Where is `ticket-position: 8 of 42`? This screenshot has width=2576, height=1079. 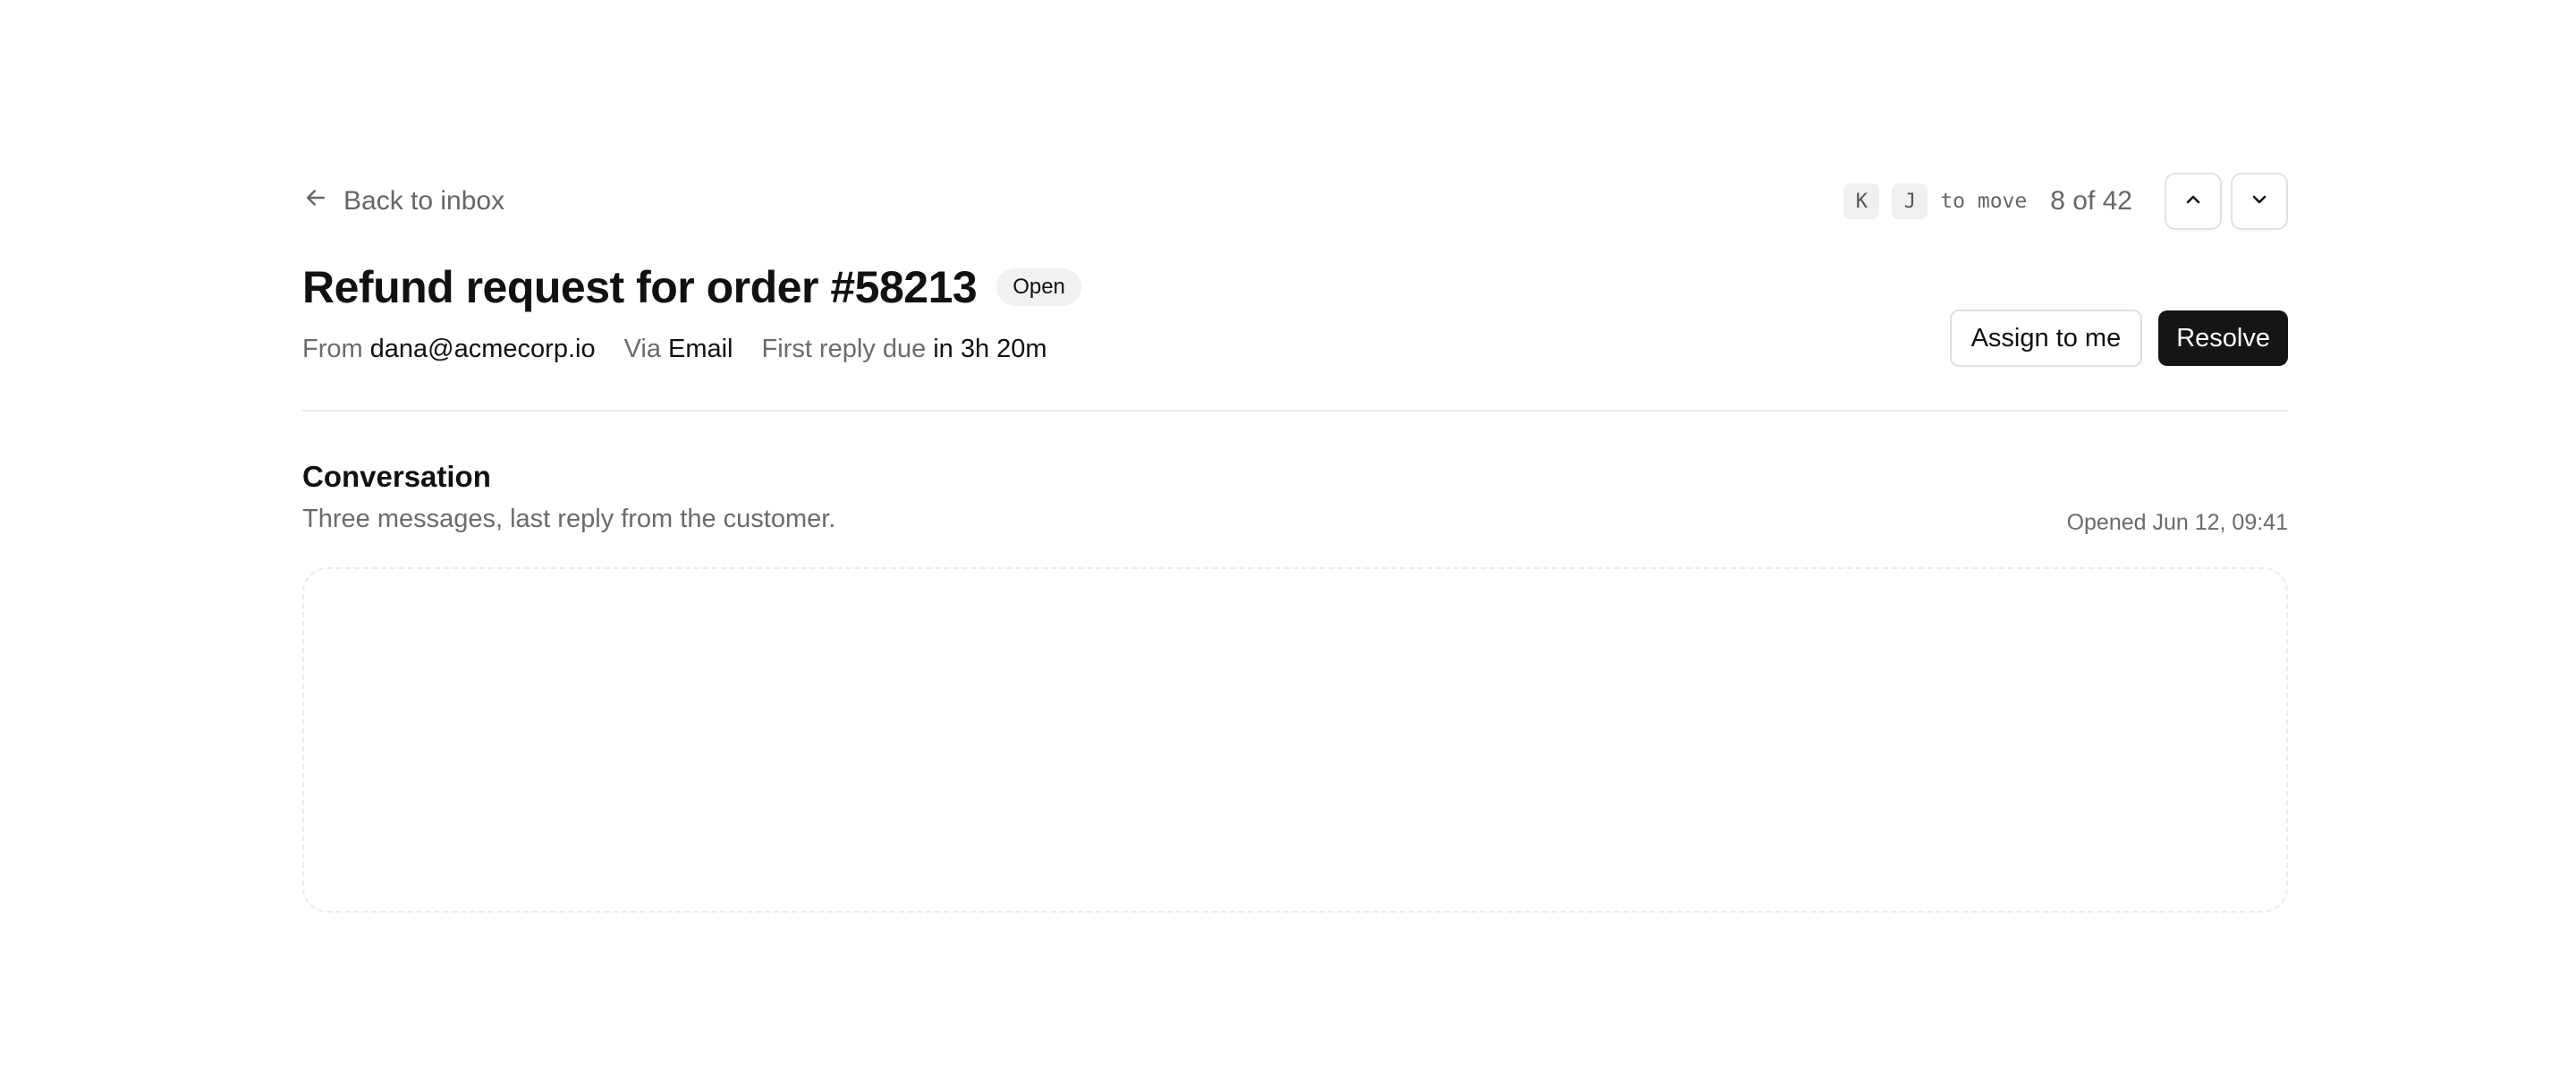 ticket-position: 8 of 42 is located at coordinates (2091, 201).